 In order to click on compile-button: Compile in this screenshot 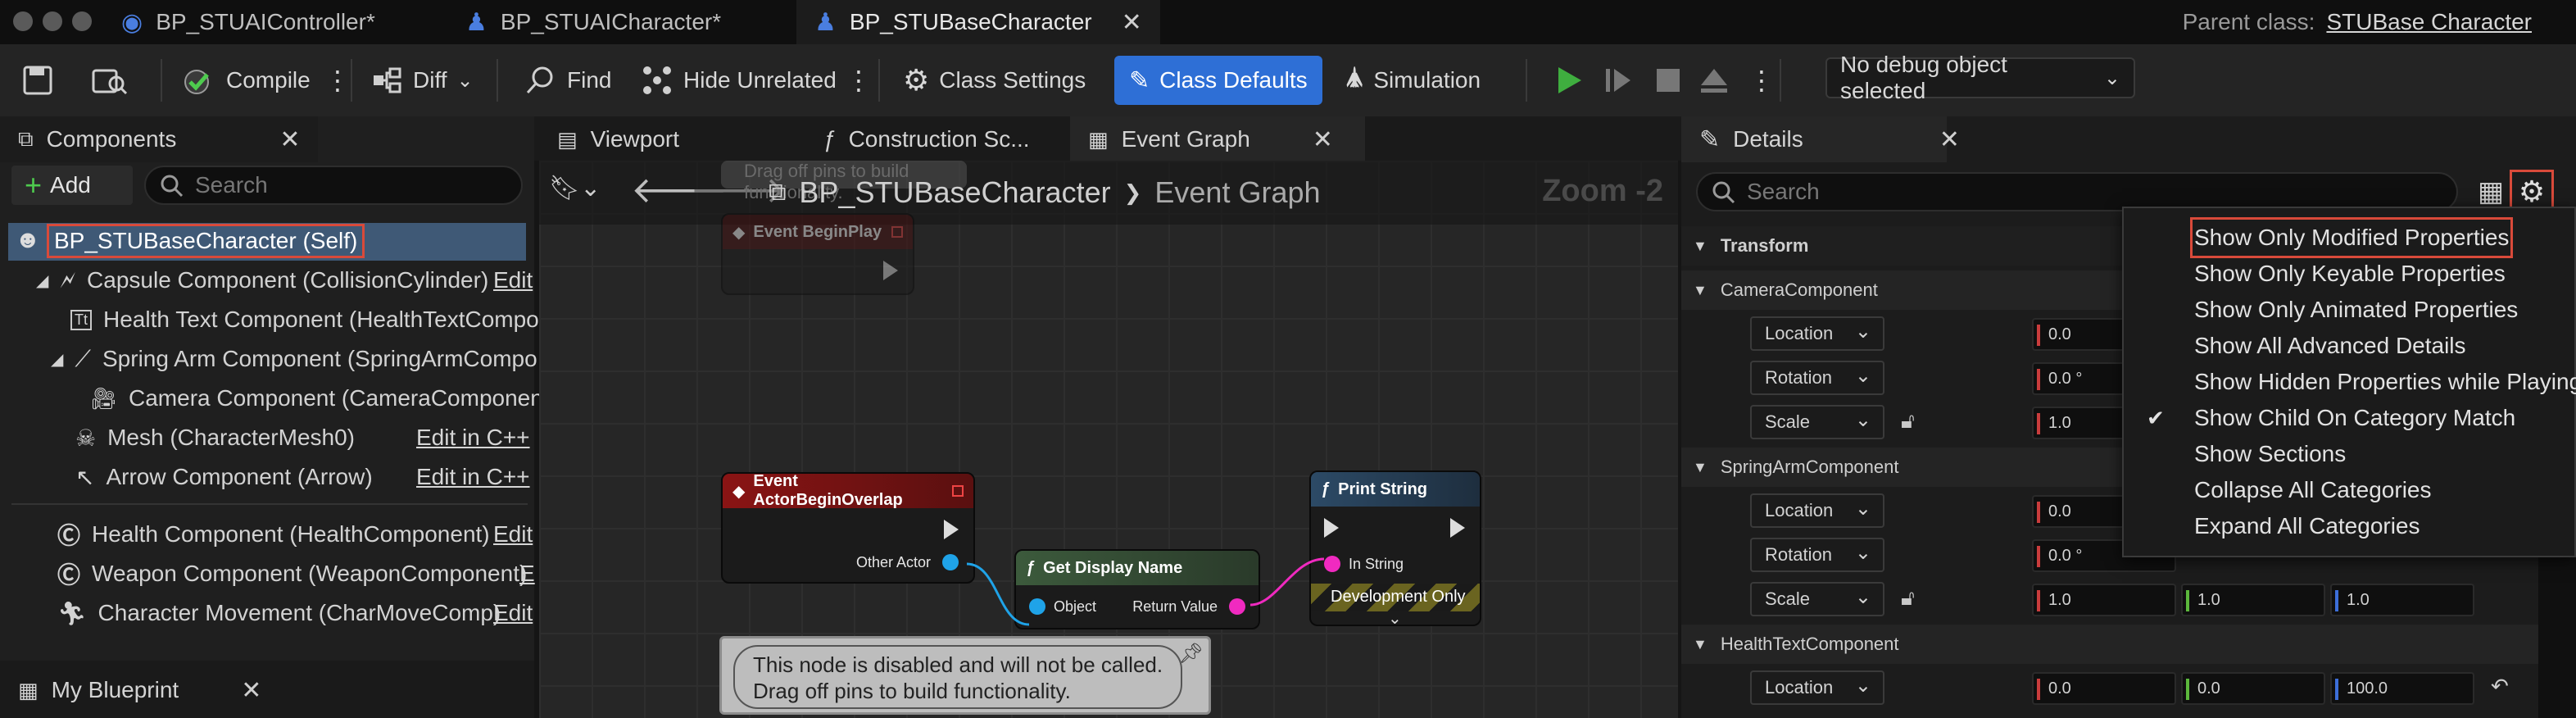, I will do `click(245, 80)`.